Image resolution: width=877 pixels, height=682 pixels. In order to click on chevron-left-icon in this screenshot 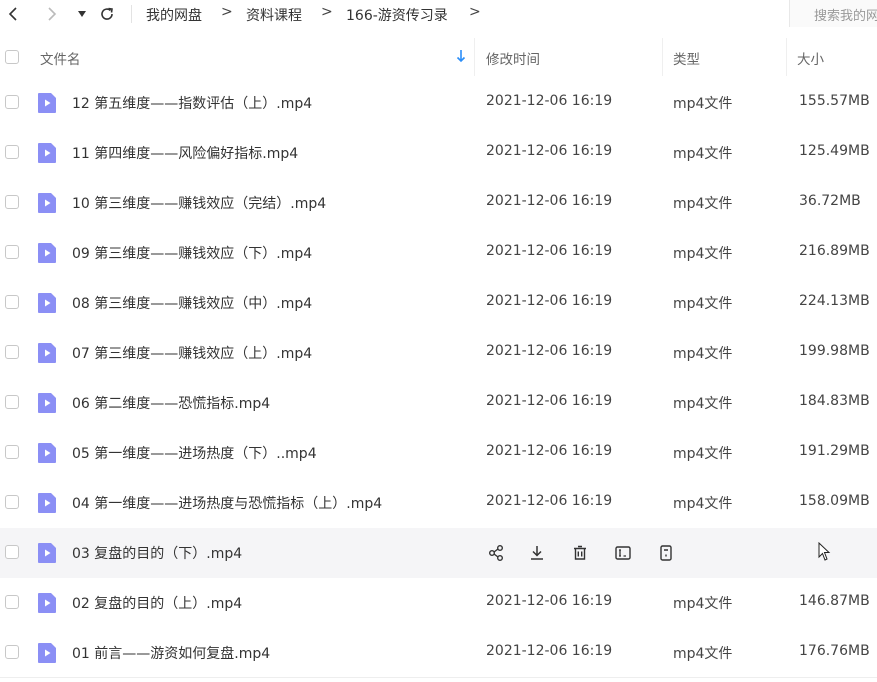, I will do `click(12, 14)`.